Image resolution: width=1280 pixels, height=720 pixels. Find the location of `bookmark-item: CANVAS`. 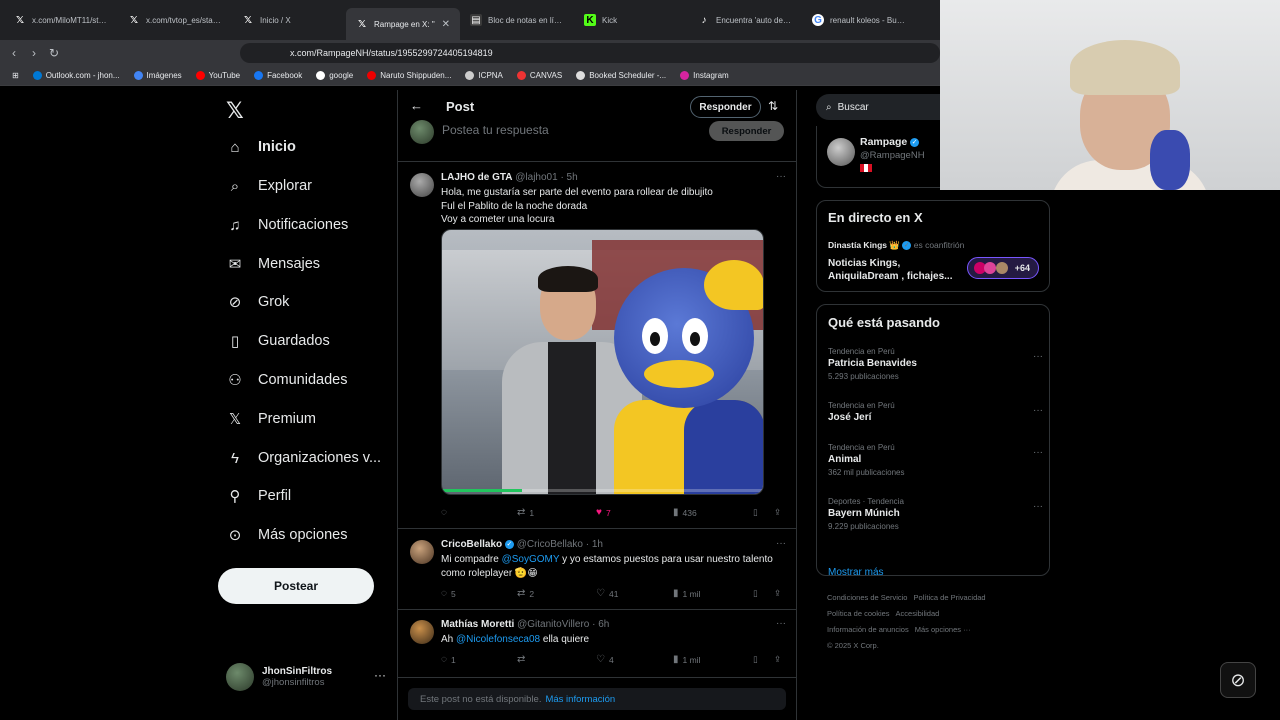

bookmark-item: CANVAS is located at coordinates (539, 75).